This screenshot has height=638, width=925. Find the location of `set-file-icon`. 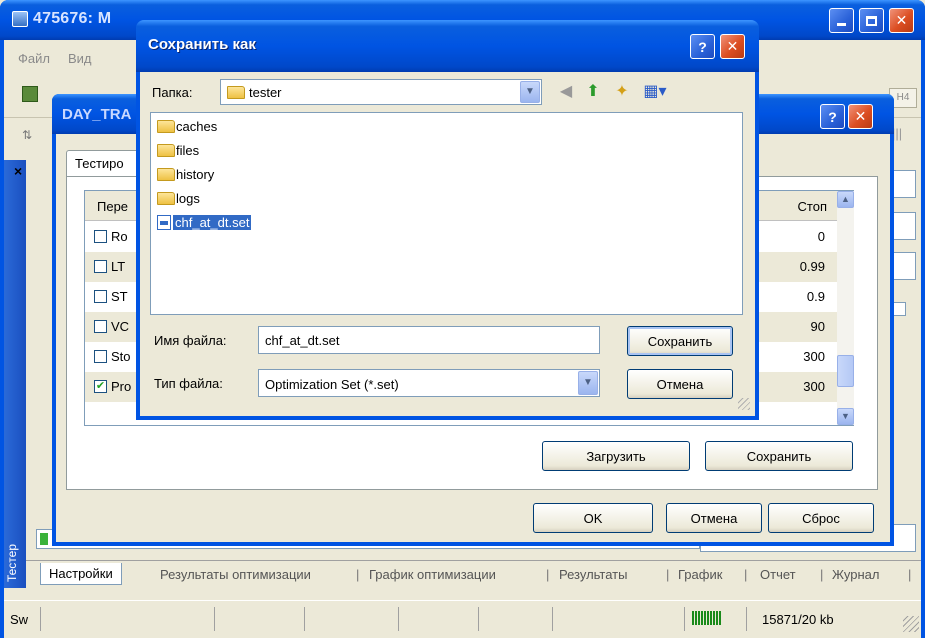

set-file-icon is located at coordinates (164, 222).